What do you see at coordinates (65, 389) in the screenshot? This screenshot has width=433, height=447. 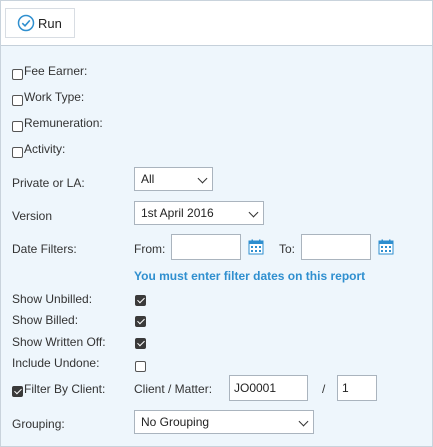 I see `filter-by-client-label: Filter By Client:` at bounding box center [65, 389].